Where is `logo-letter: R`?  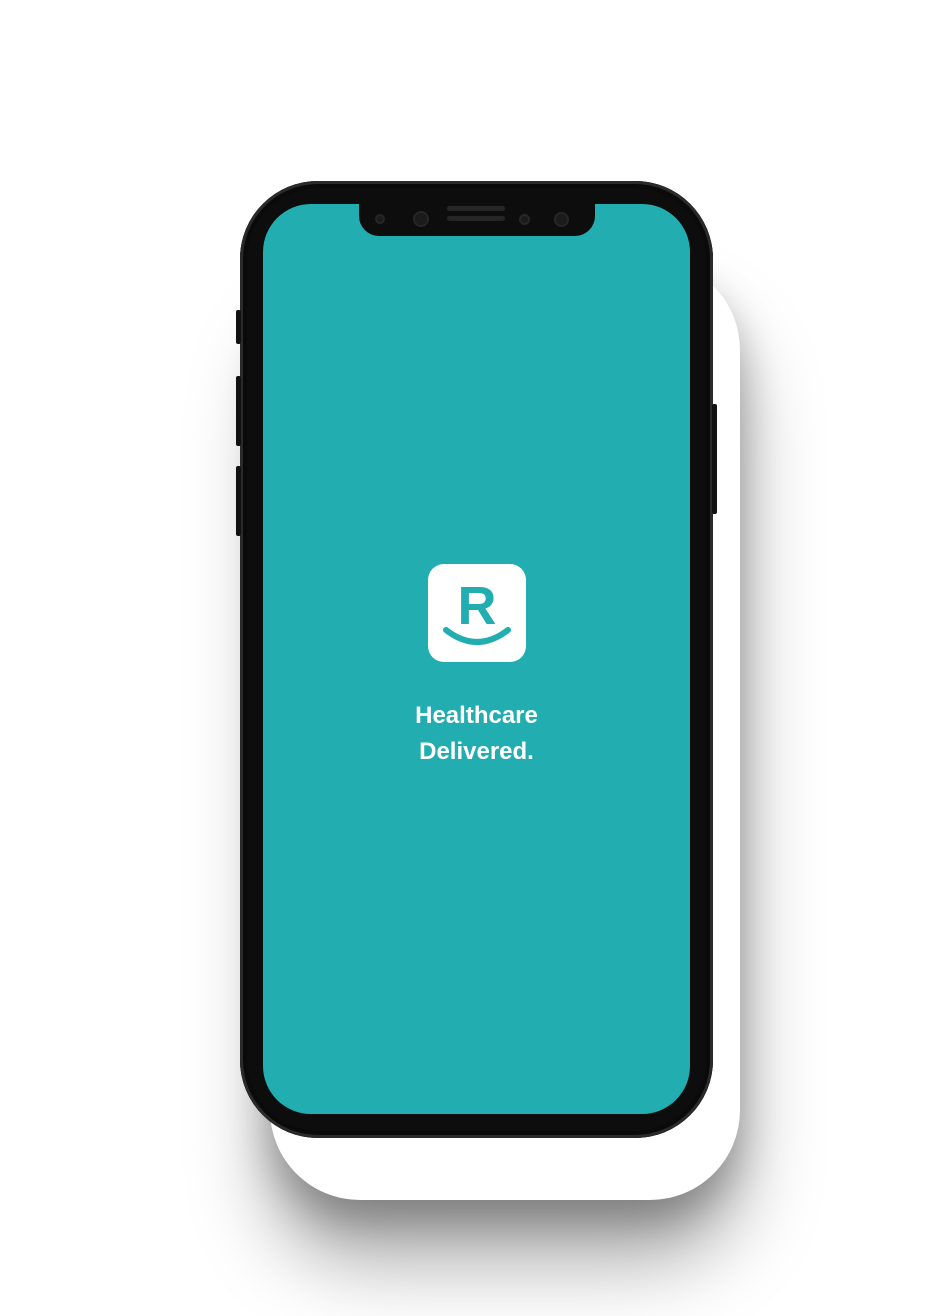 logo-letter: R is located at coordinates (477, 606).